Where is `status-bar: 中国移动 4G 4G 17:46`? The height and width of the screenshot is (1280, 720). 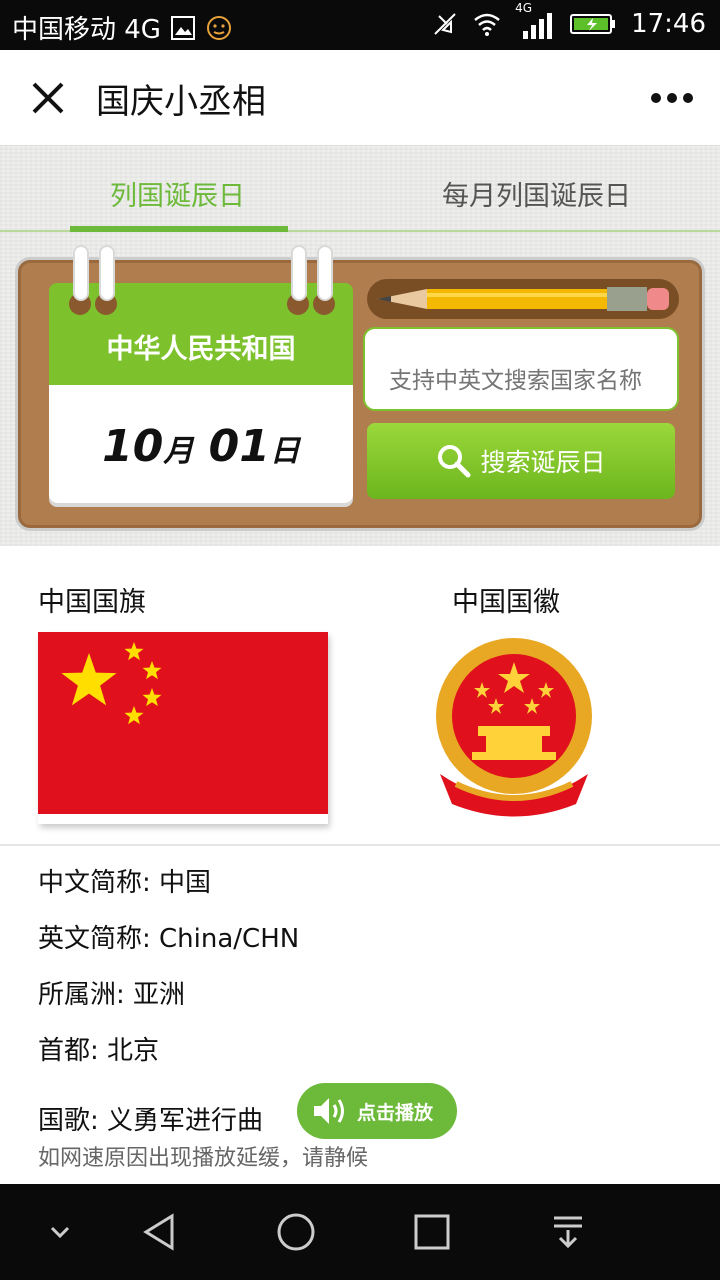 status-bar: 中国移动 4G 4G 17:46 is located at coordinates (360, 25).